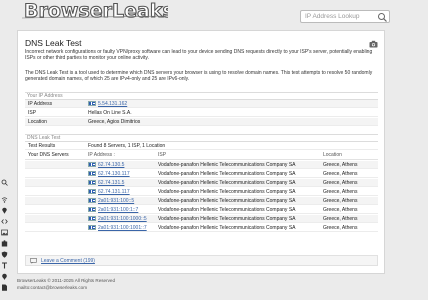 This screenshot has width=428, height=300. Describe the element at coordinates (127, 146) in the screenshot. I see `row-value: Found 8 Servers, 1 ISP, 1 Location` at that location.